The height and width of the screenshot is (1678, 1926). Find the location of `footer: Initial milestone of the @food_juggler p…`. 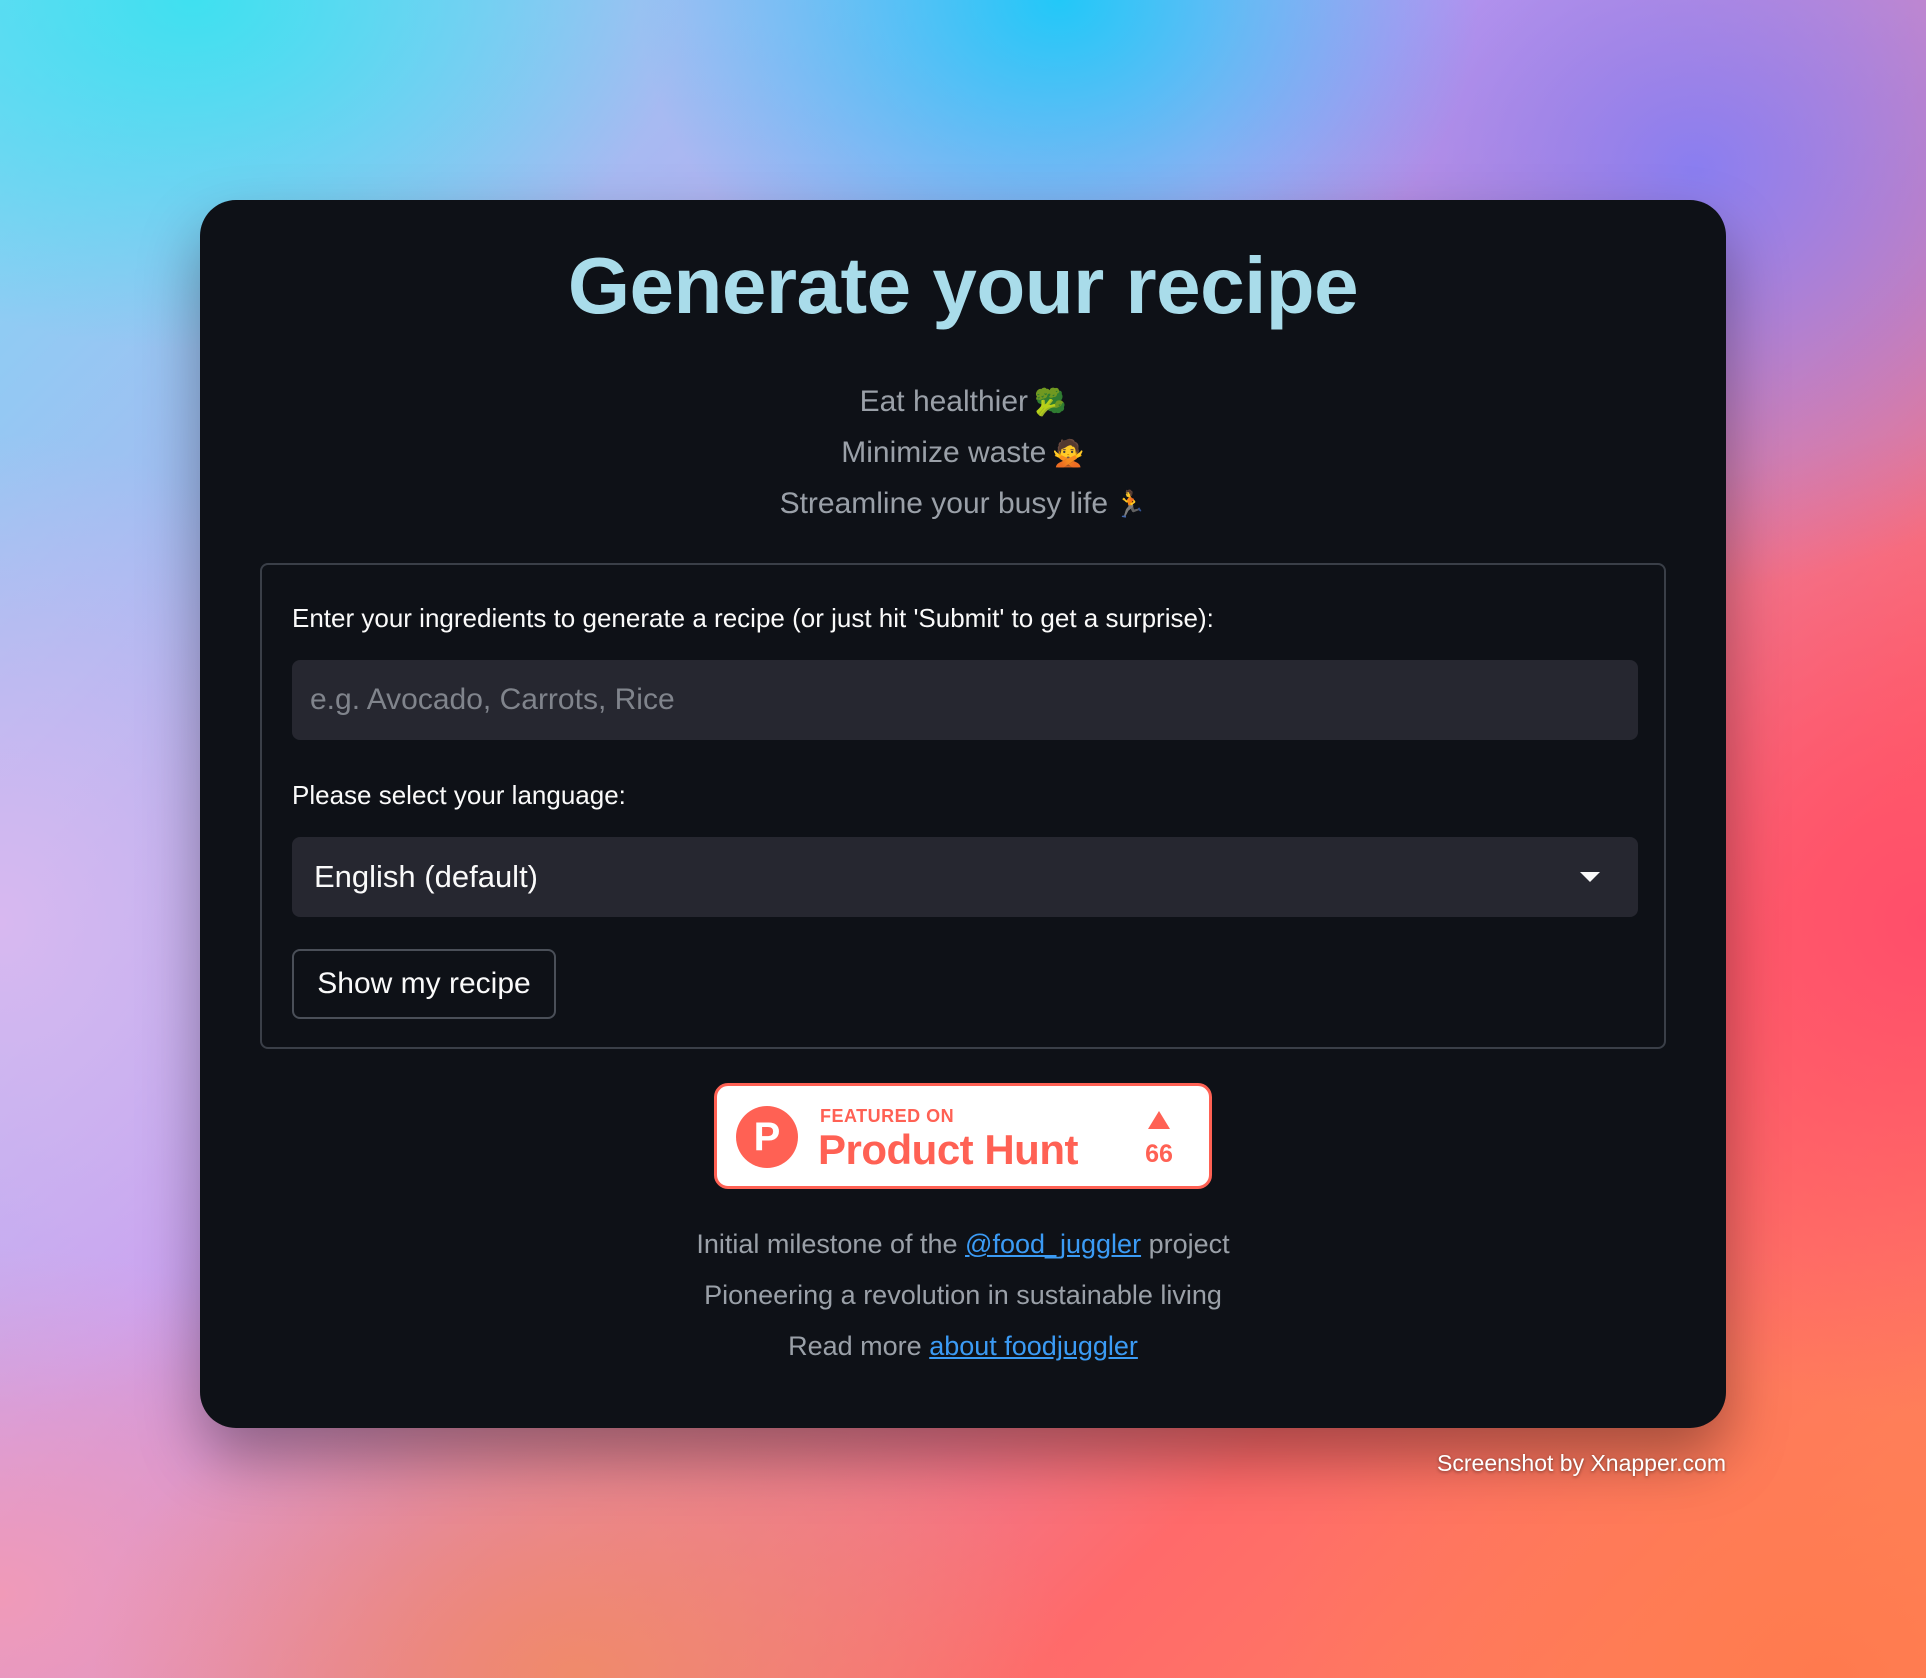

footer: Initial milestone of the @food_juggler p… is located at coordinates (963, 1295).